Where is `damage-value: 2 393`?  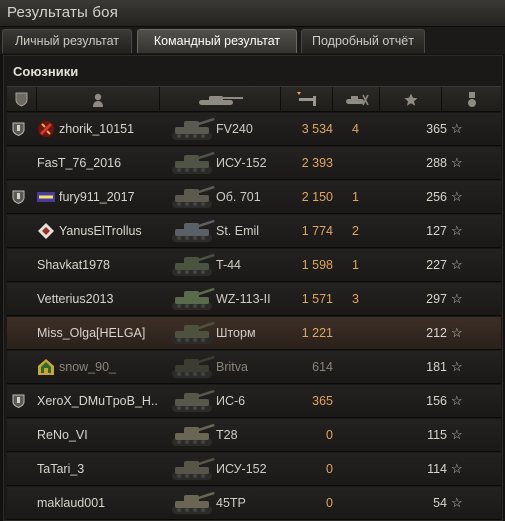 damage-value: 2 393 is located at coordinates (317, 163).